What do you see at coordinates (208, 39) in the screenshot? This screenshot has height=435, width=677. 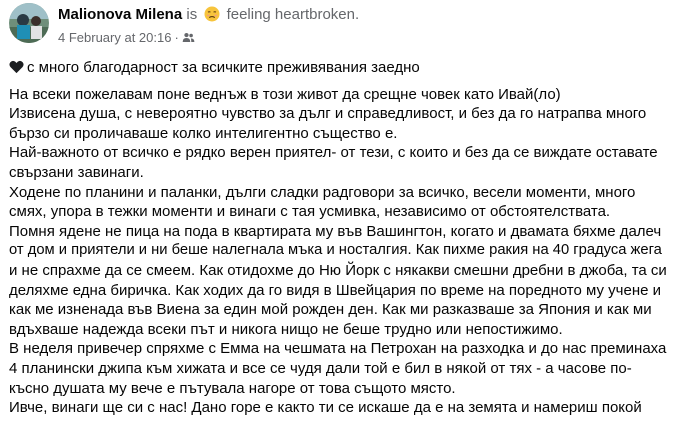 I see `post-meta: 4 February at 20:16 ·` at bounding box center [208, 39].